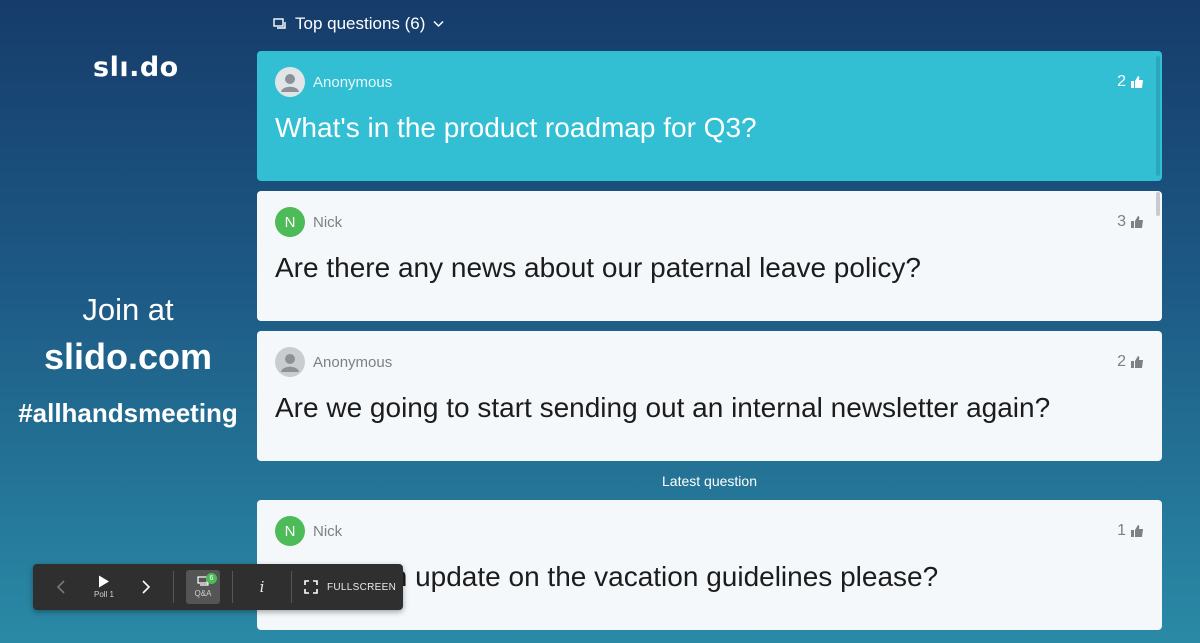 This screenshot has height=643, width=1200. What do you see at coordinates (104, 581) in the screenshot?
I see `play-icon` at bounding box center [104, 581].